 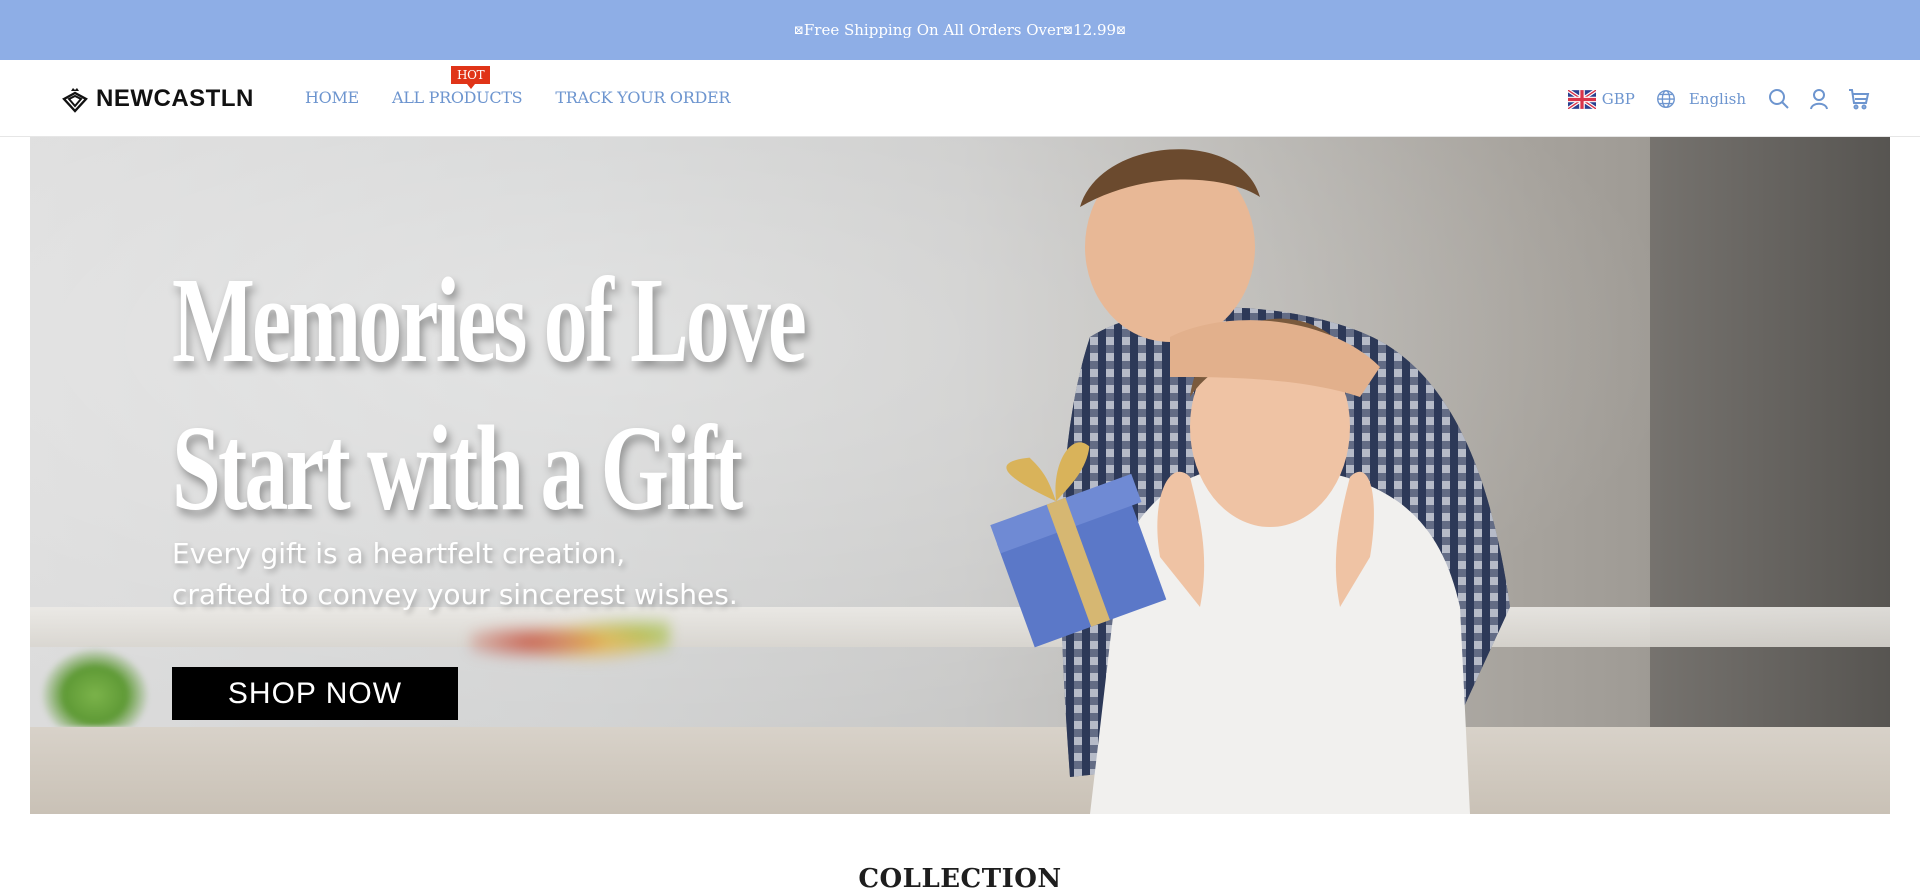 I want to click on account-icon, so click(x=1819, y=99).